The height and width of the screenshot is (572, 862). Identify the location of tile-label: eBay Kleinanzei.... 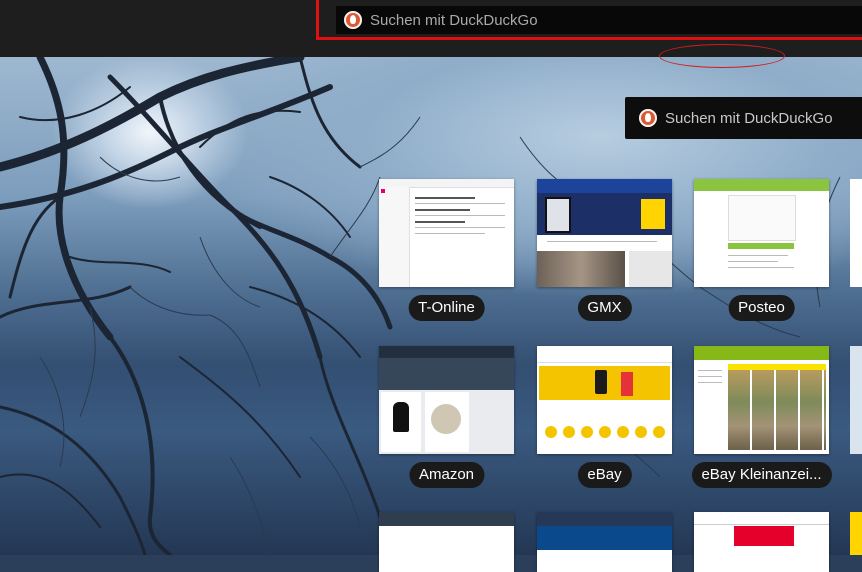
(761, 475).